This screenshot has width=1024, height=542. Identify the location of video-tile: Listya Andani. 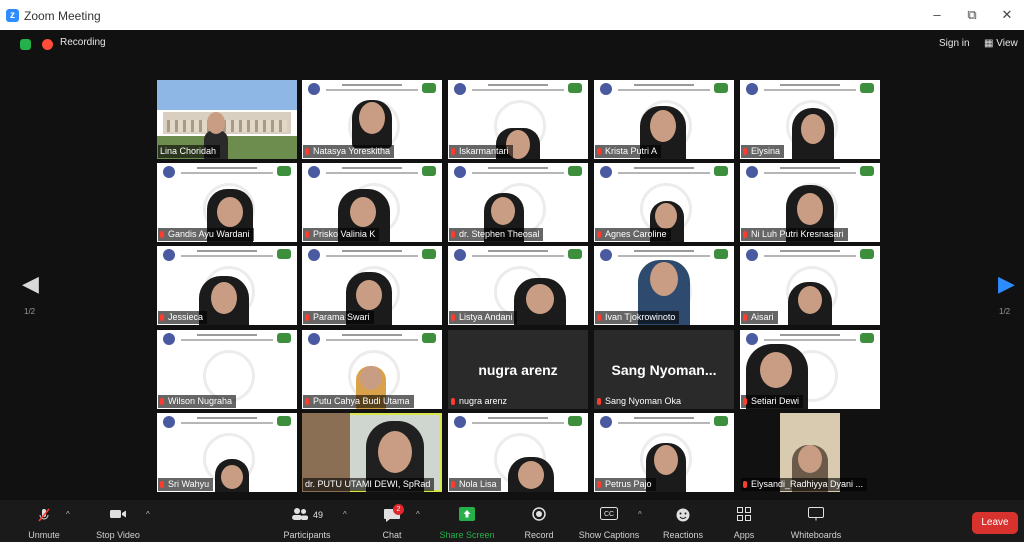
(518, 285).